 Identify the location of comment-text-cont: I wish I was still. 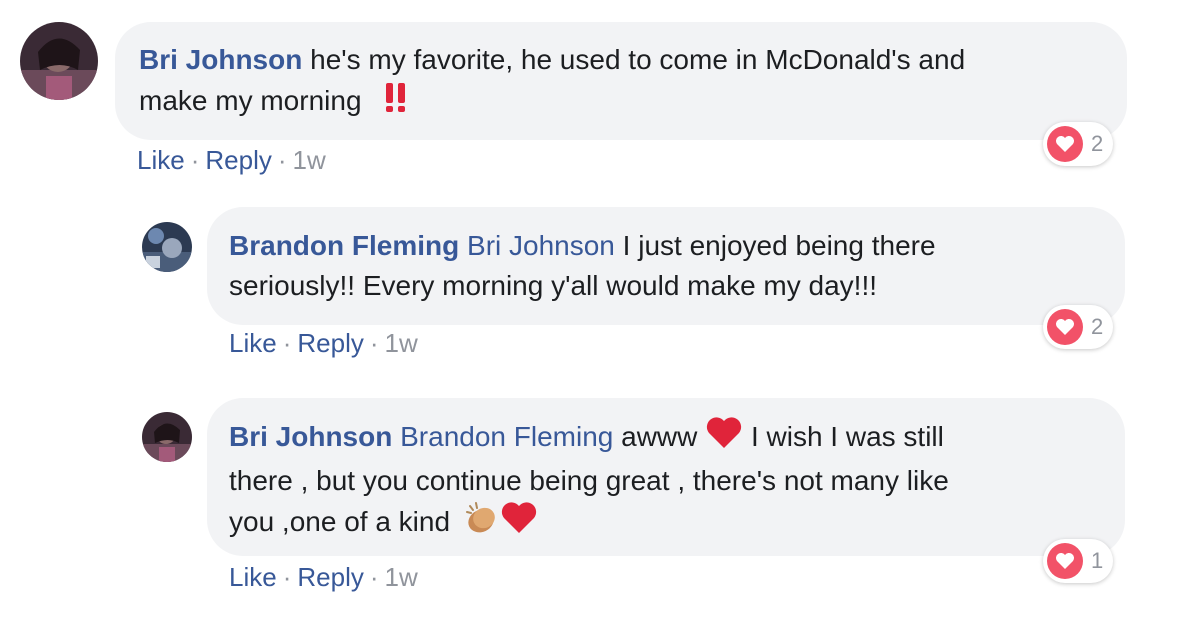
(847, 436).